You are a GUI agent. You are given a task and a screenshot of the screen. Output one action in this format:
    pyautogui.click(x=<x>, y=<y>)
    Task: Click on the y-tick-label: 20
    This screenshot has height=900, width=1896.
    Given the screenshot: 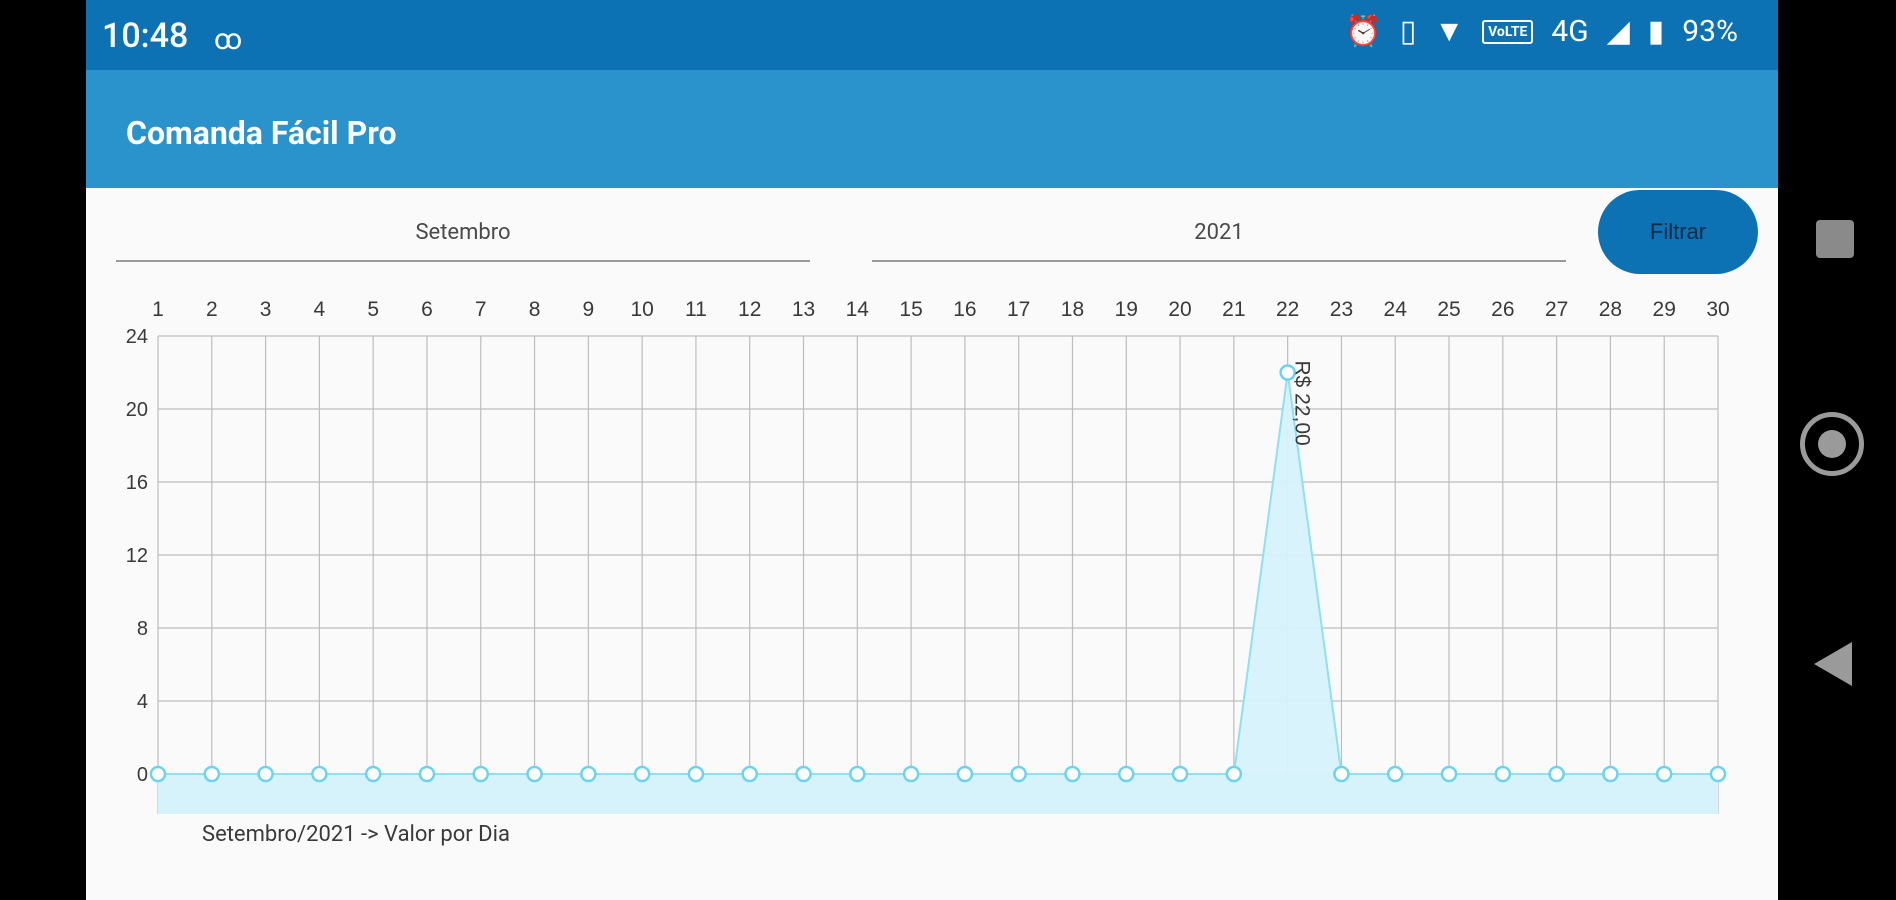 What is the action you would take?
    pyautogui.click(x=137, y=410)
    